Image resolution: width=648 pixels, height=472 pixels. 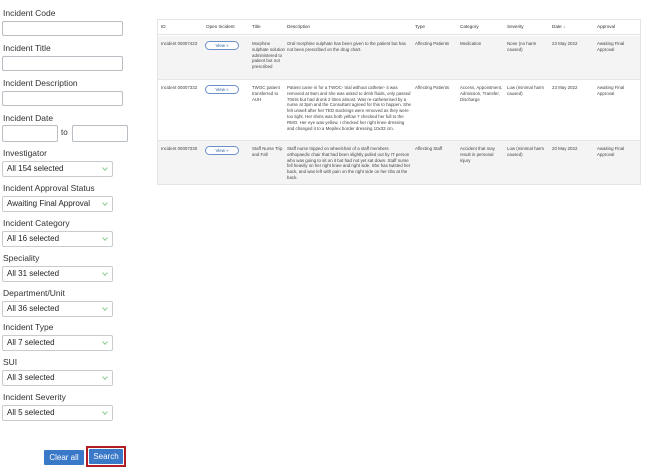 What do you see at coordinates (25, 153) in the screenshot?
I see `investigator-label: Investigator` at bounding box center [25, 153].